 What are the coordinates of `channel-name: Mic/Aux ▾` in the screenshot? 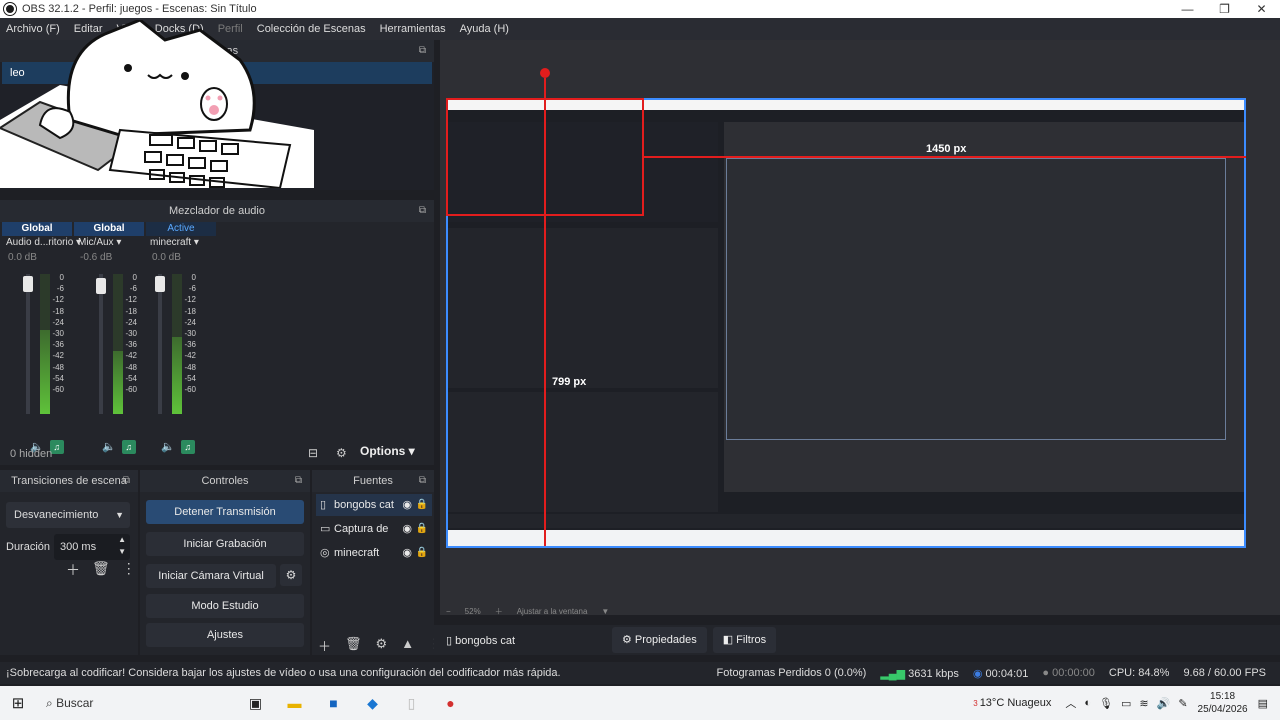 It's located at (109, 243).